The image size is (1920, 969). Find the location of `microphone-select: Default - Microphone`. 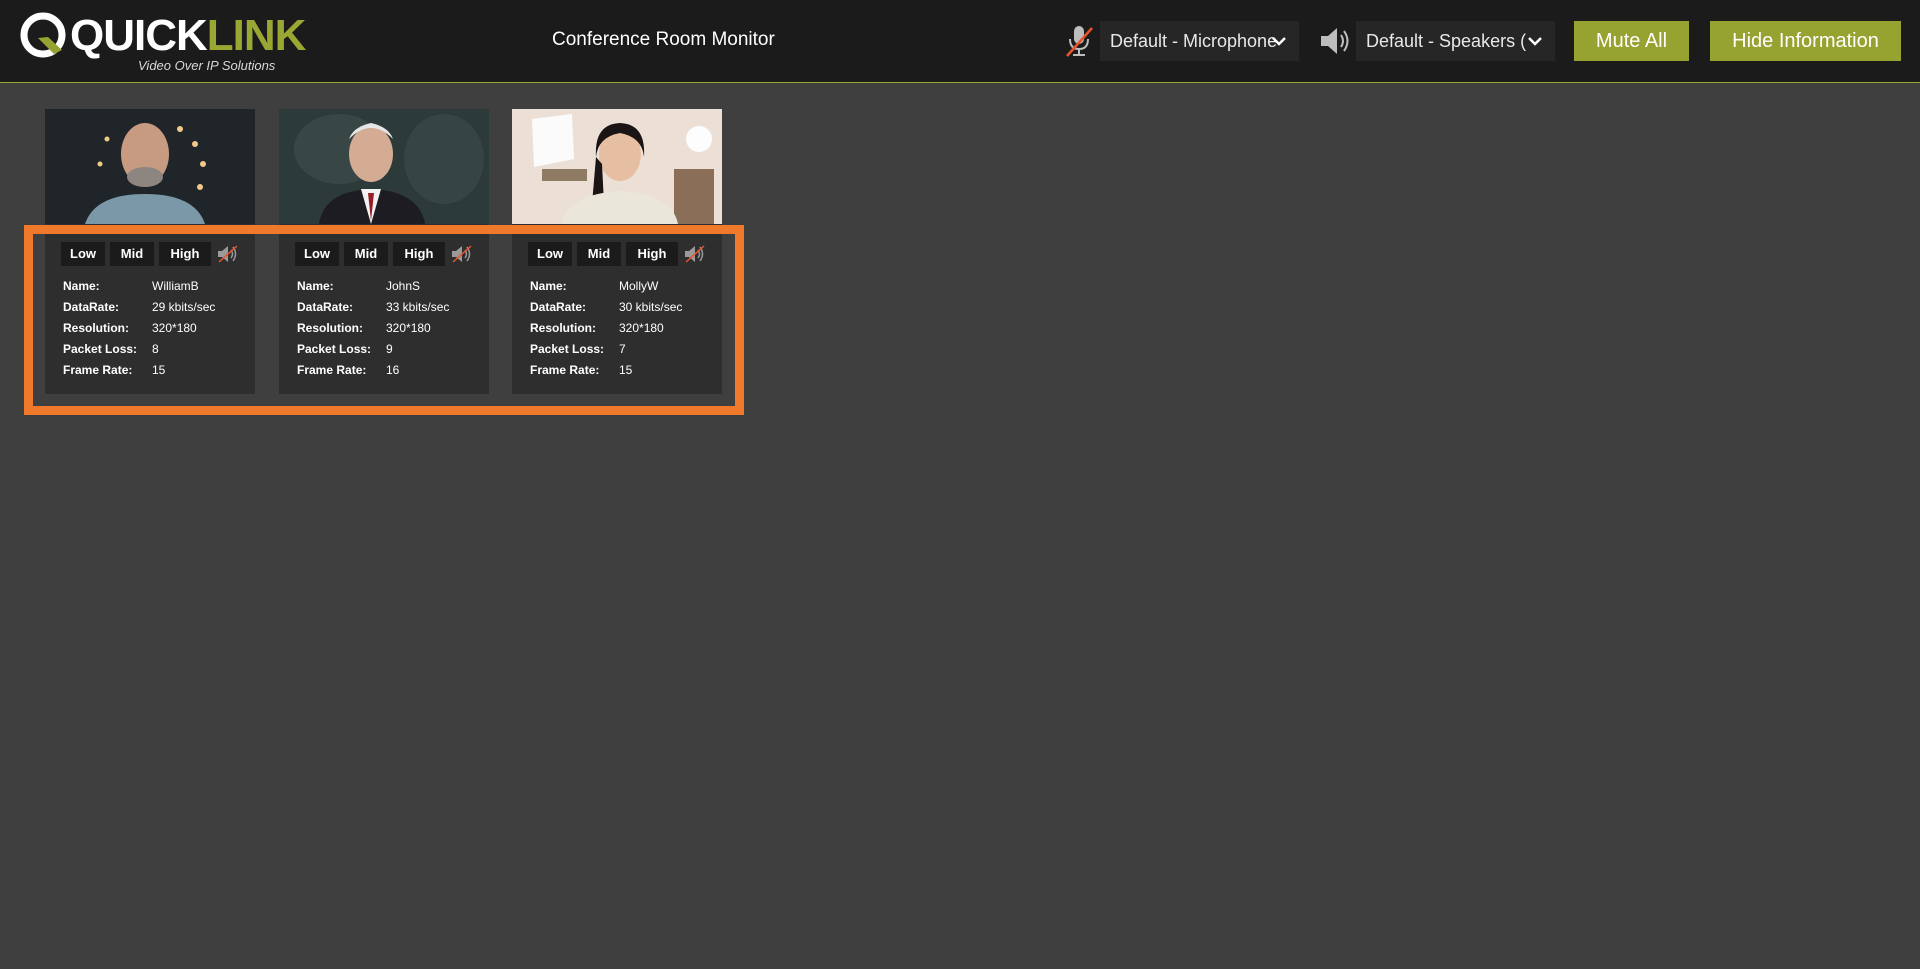

microphone-select: Default - Microphone is located at coordinates (1199, 41).